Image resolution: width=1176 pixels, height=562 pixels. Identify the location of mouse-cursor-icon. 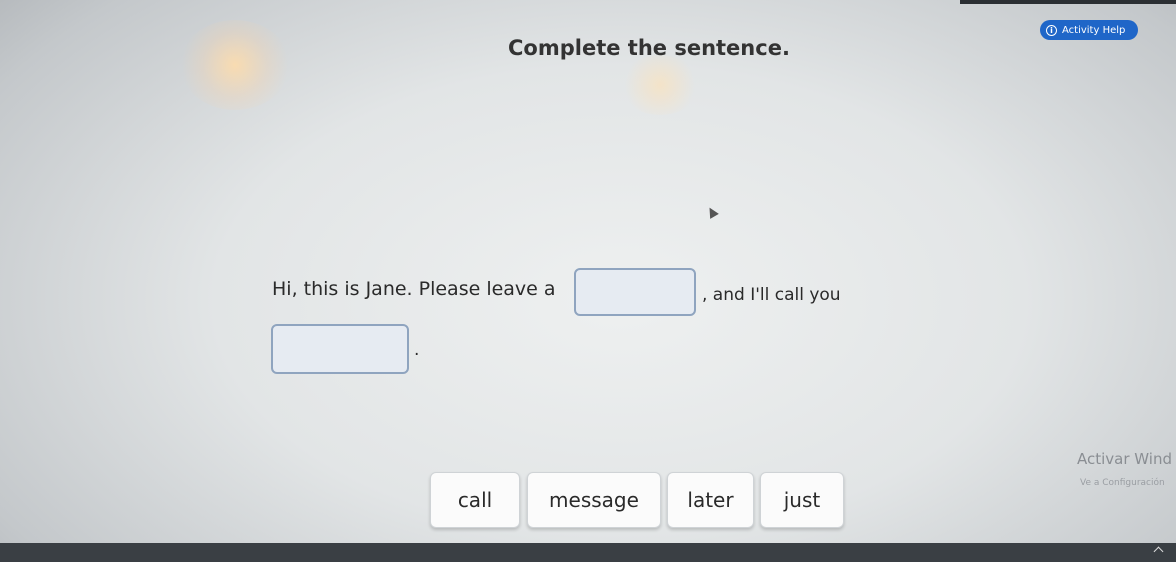
(712, 212).